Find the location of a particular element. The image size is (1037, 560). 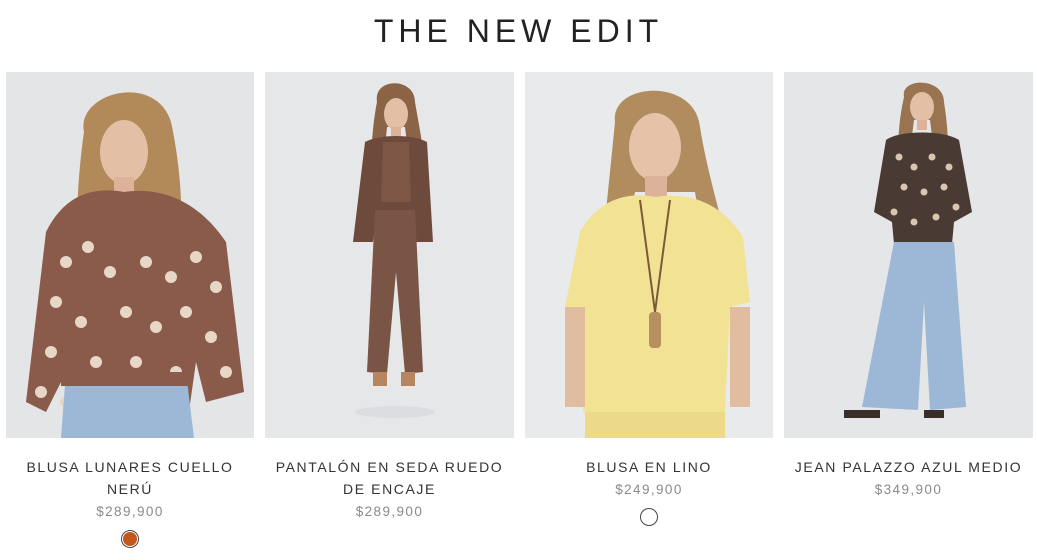

product-price: $249,900 is located at coordinates (649, 489).